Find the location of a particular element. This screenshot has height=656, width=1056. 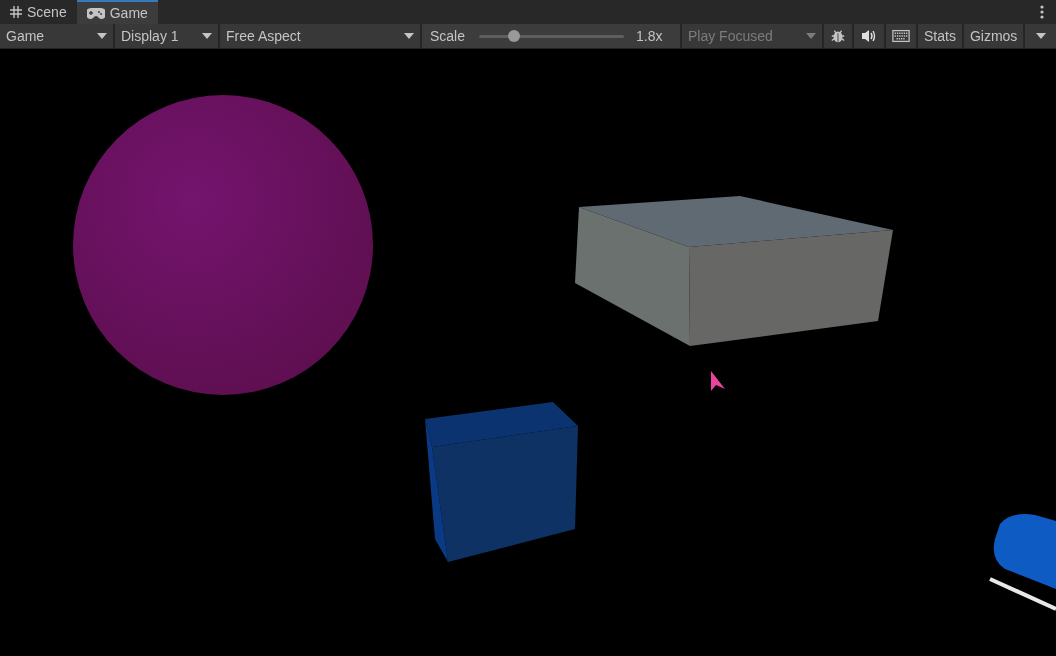

gizmos-button: Gizmos is located at coordinates (994, 36).